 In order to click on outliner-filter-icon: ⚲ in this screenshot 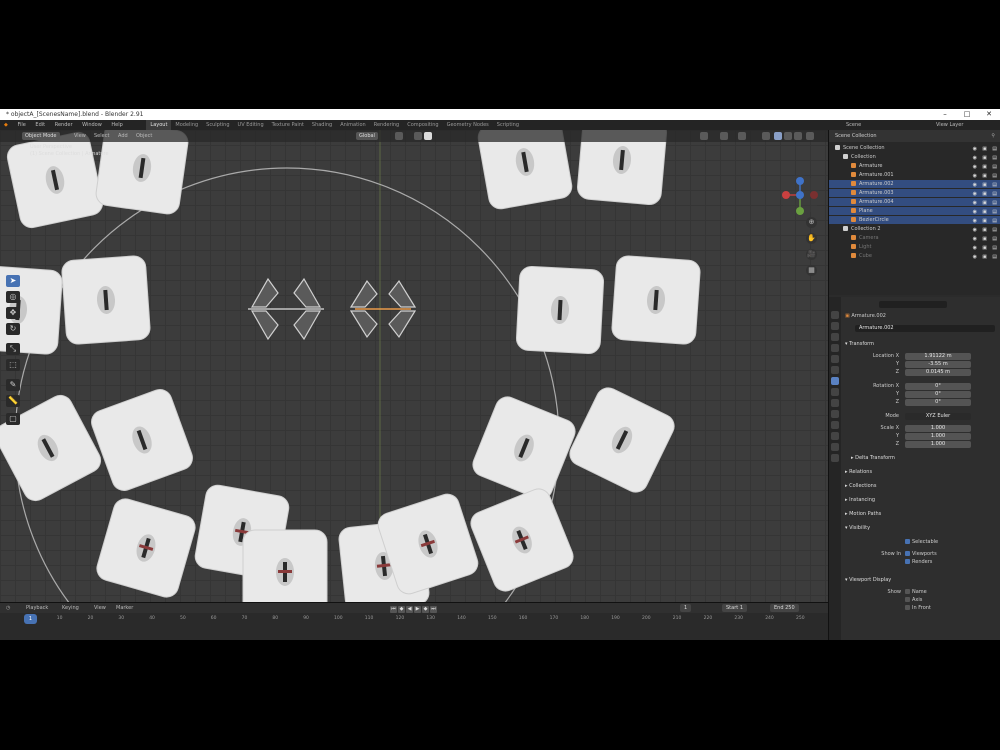, I will do `click(993, 136)`.